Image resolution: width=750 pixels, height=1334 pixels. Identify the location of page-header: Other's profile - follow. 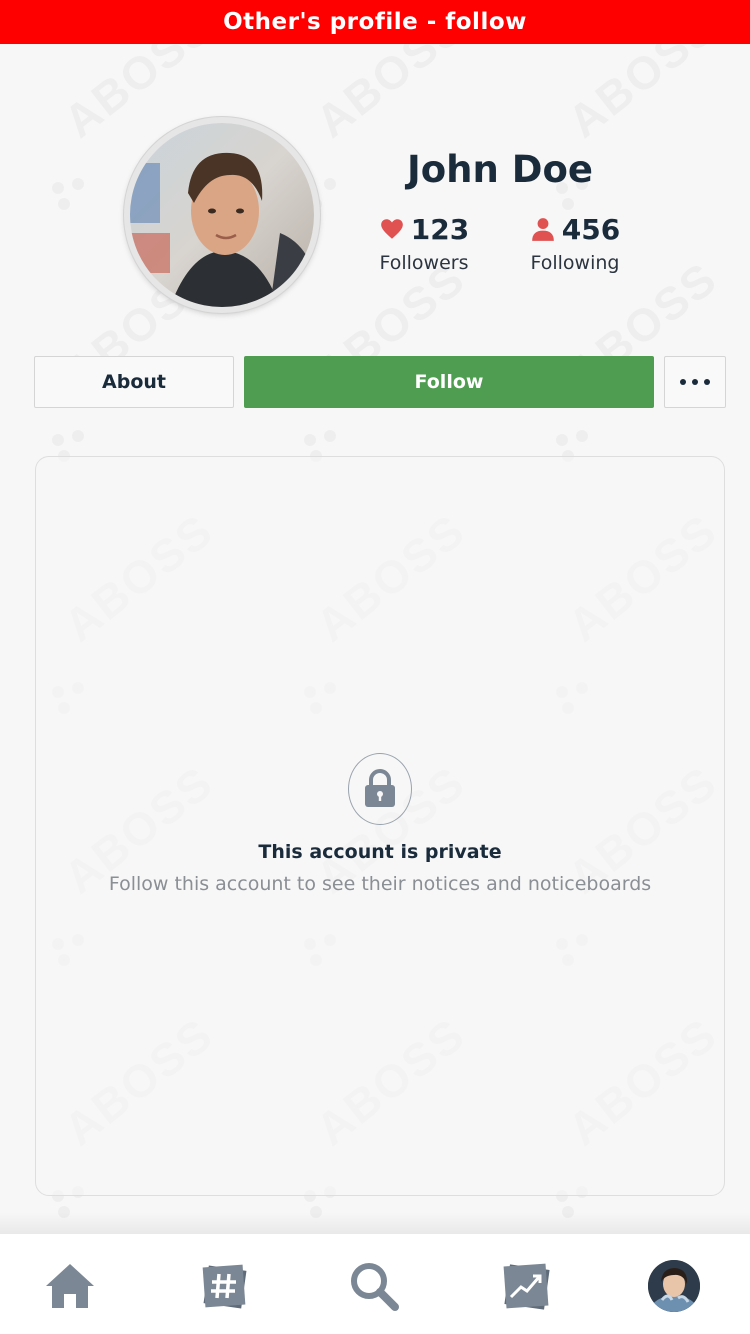
(375, 22).